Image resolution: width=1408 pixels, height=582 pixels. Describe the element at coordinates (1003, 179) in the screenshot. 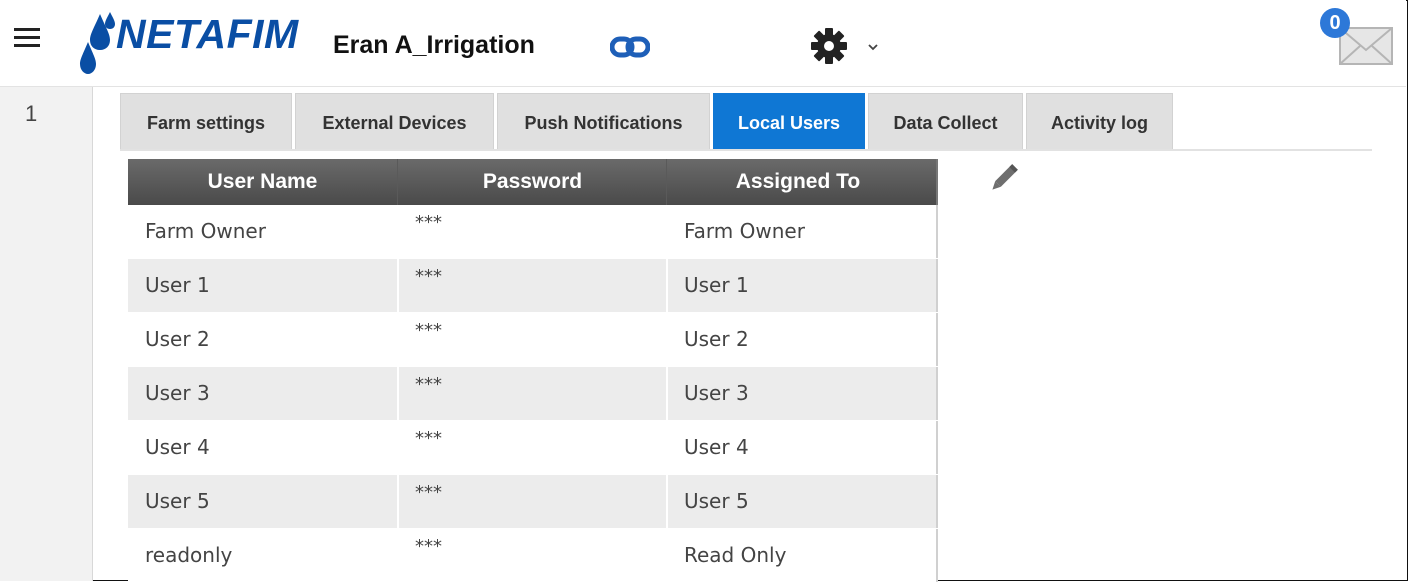

I see `edit-pencil-icon` at that location.